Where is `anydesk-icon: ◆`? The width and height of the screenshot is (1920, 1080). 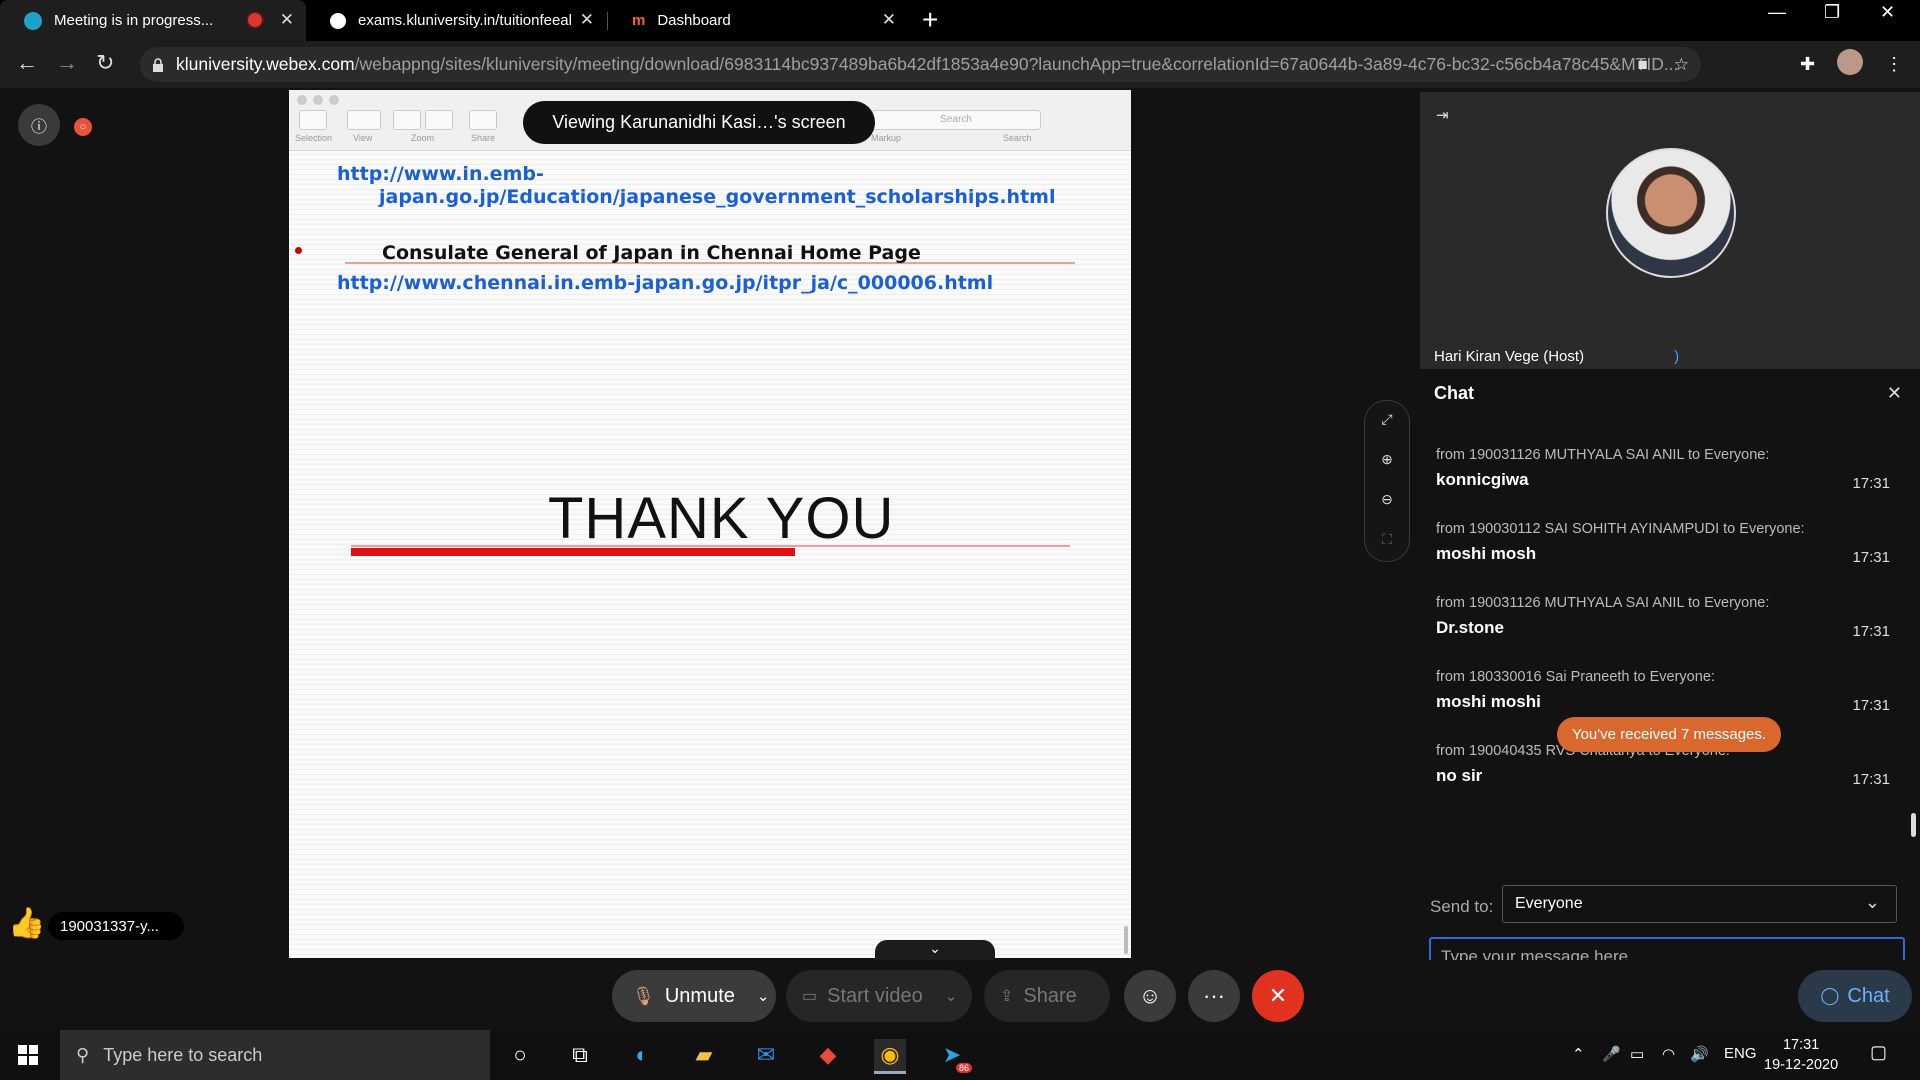 anydesk-icon: ◆ is located at coordinates (828, 1055).